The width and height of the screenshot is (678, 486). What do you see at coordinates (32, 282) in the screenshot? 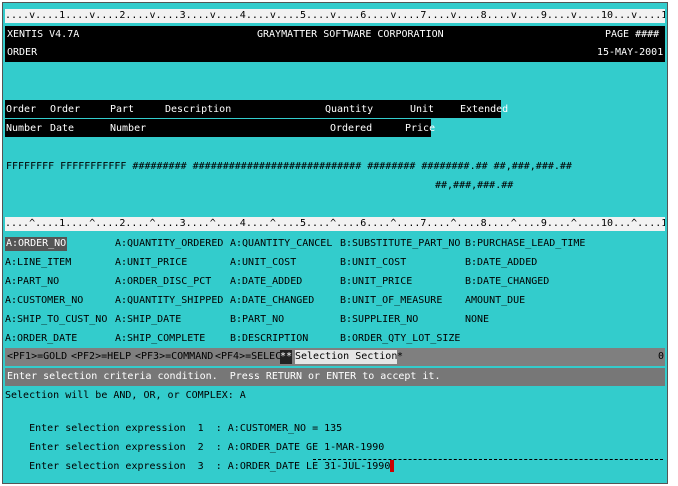
I see `field-item: A:PART_NO` at bounding box center [32, 282].